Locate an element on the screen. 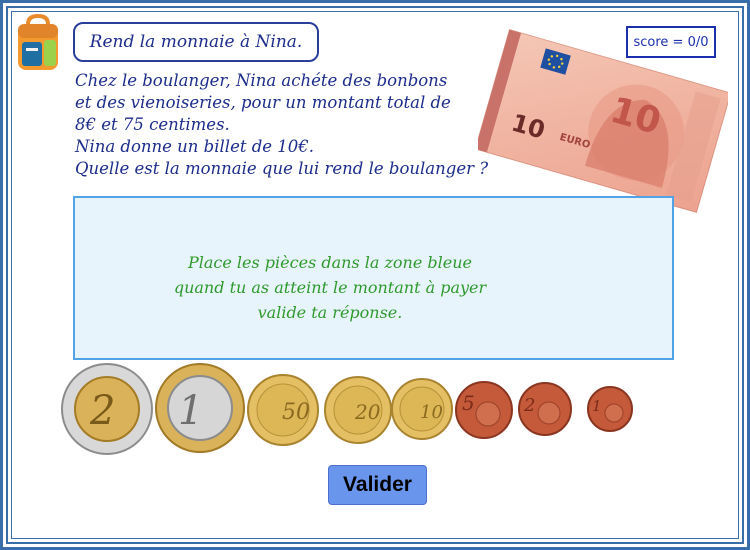  coin-value-label: 50 is located at coordinates (296, 412).